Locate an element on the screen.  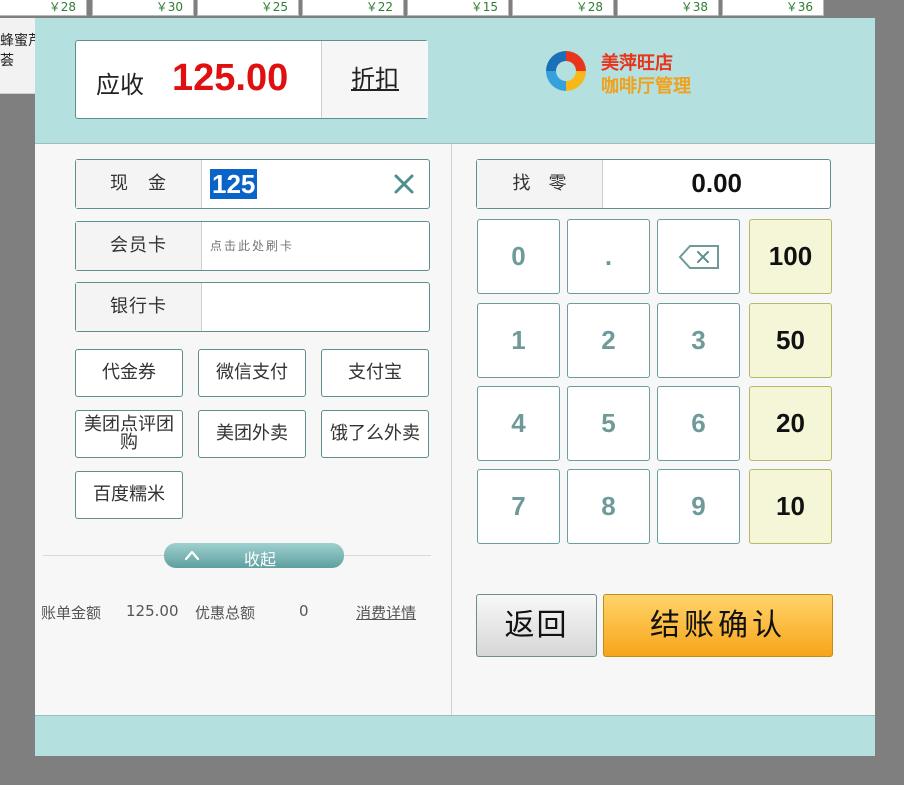
background-price-strip: ￥28 ￥30 ￥25 ￥22 ￥15 ￥28 ￥38 ￥36 is located at coordinates (452, 9).